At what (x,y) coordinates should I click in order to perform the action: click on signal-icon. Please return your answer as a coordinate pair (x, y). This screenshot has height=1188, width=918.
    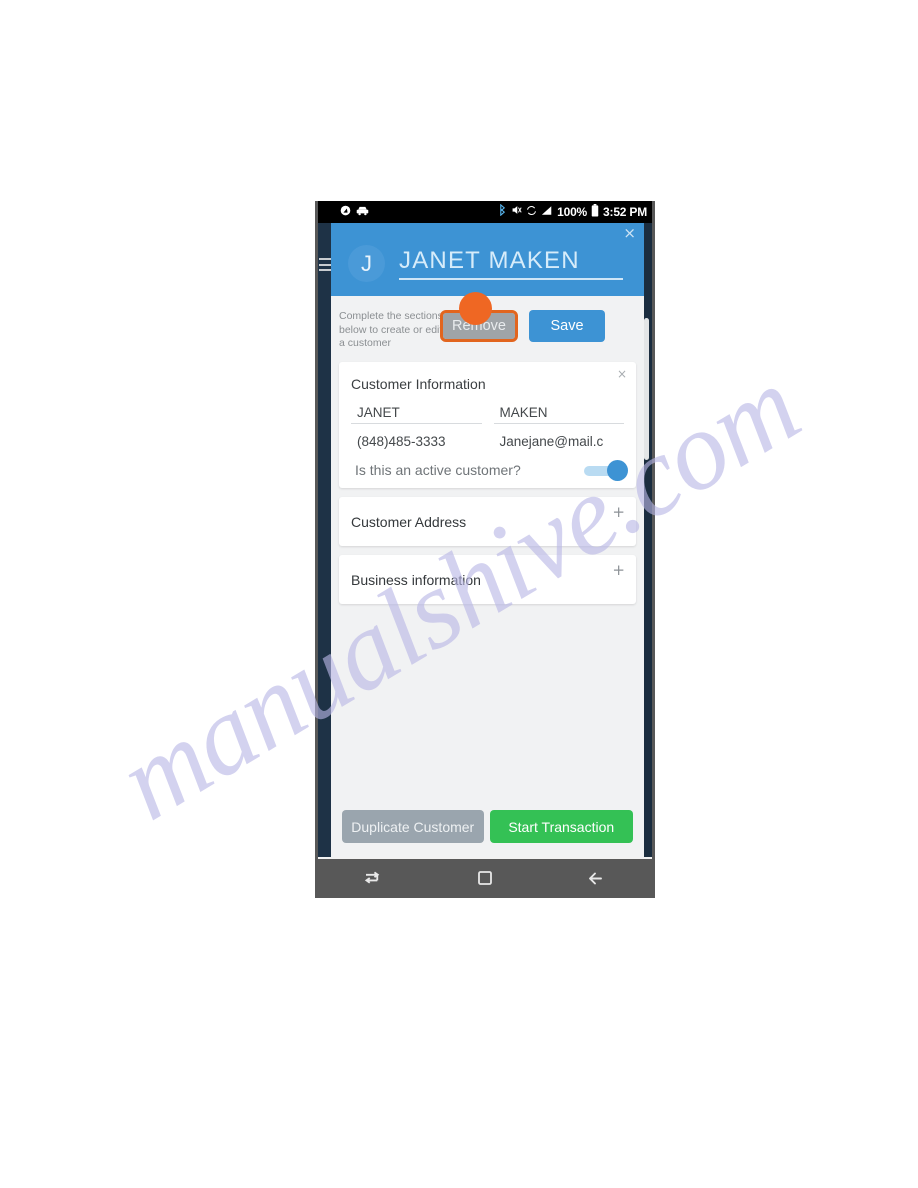
    Looking at the image, I should click on (547, 212).